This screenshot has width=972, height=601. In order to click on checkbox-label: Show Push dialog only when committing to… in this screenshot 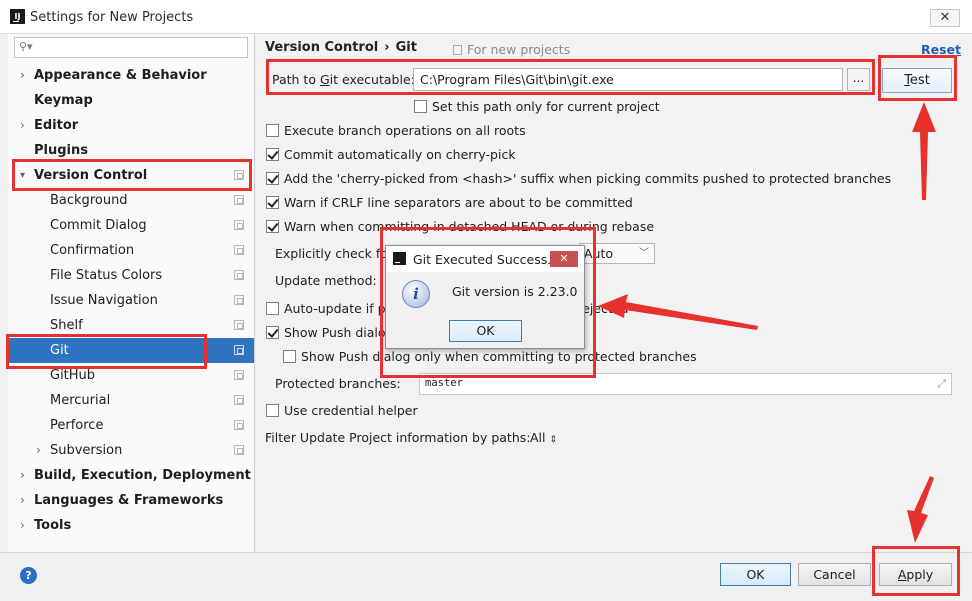, I will do `click(499, 356)`.